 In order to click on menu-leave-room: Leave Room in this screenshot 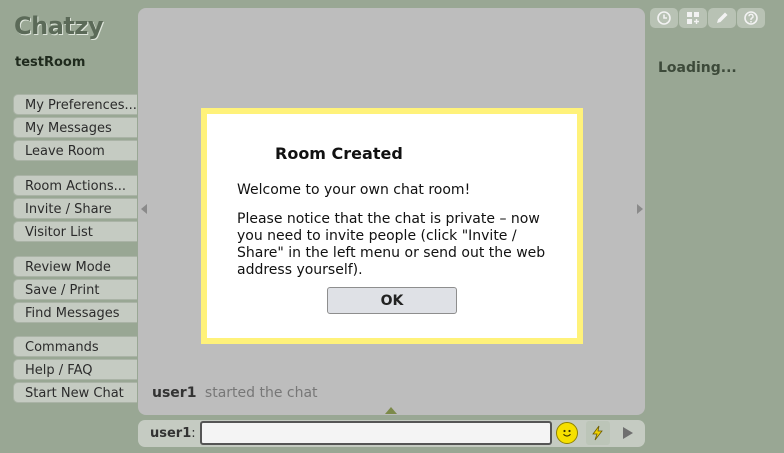, I will do `click(75, 150)`.